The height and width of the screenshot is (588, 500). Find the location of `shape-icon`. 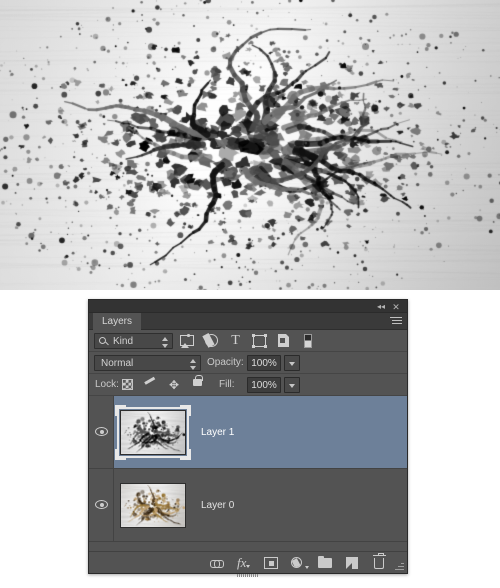

shape-icon is located at coordinates (259, 341).